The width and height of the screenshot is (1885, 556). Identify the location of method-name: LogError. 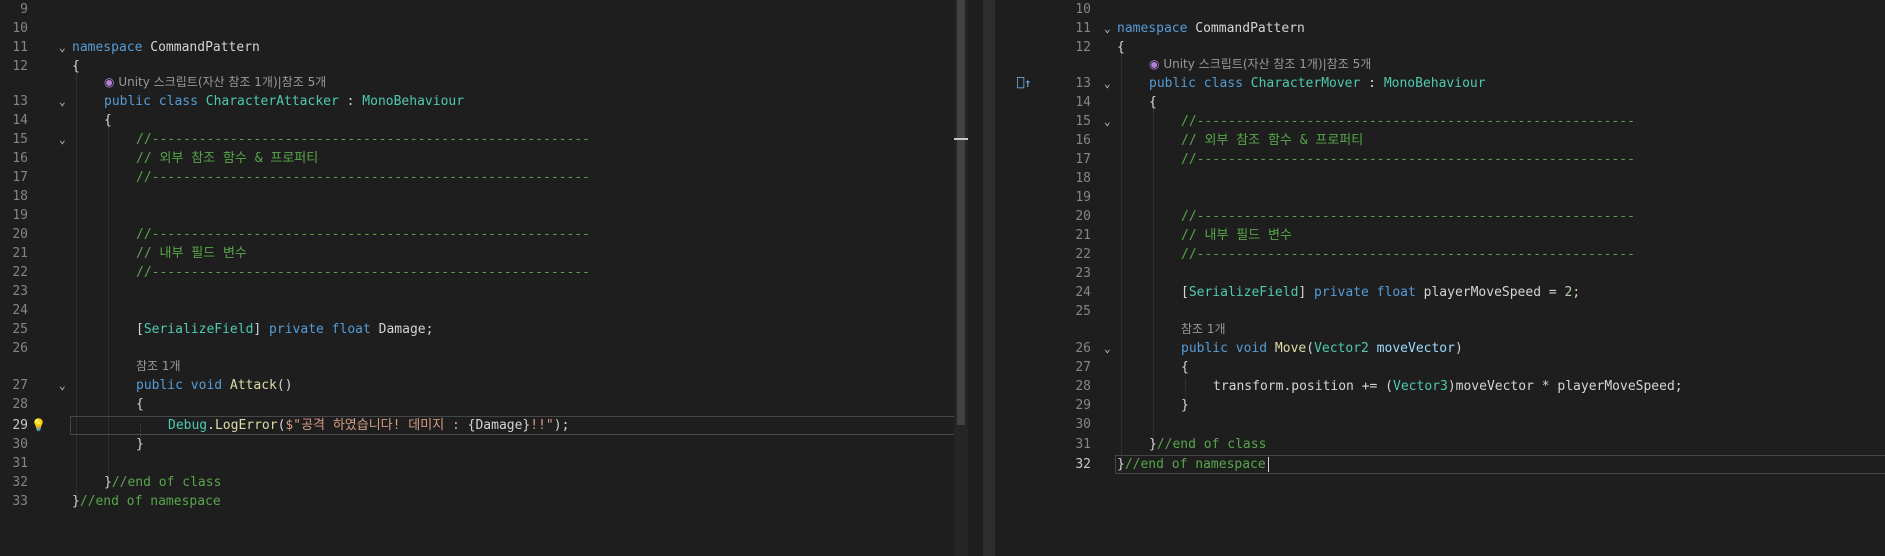
(246, 425).